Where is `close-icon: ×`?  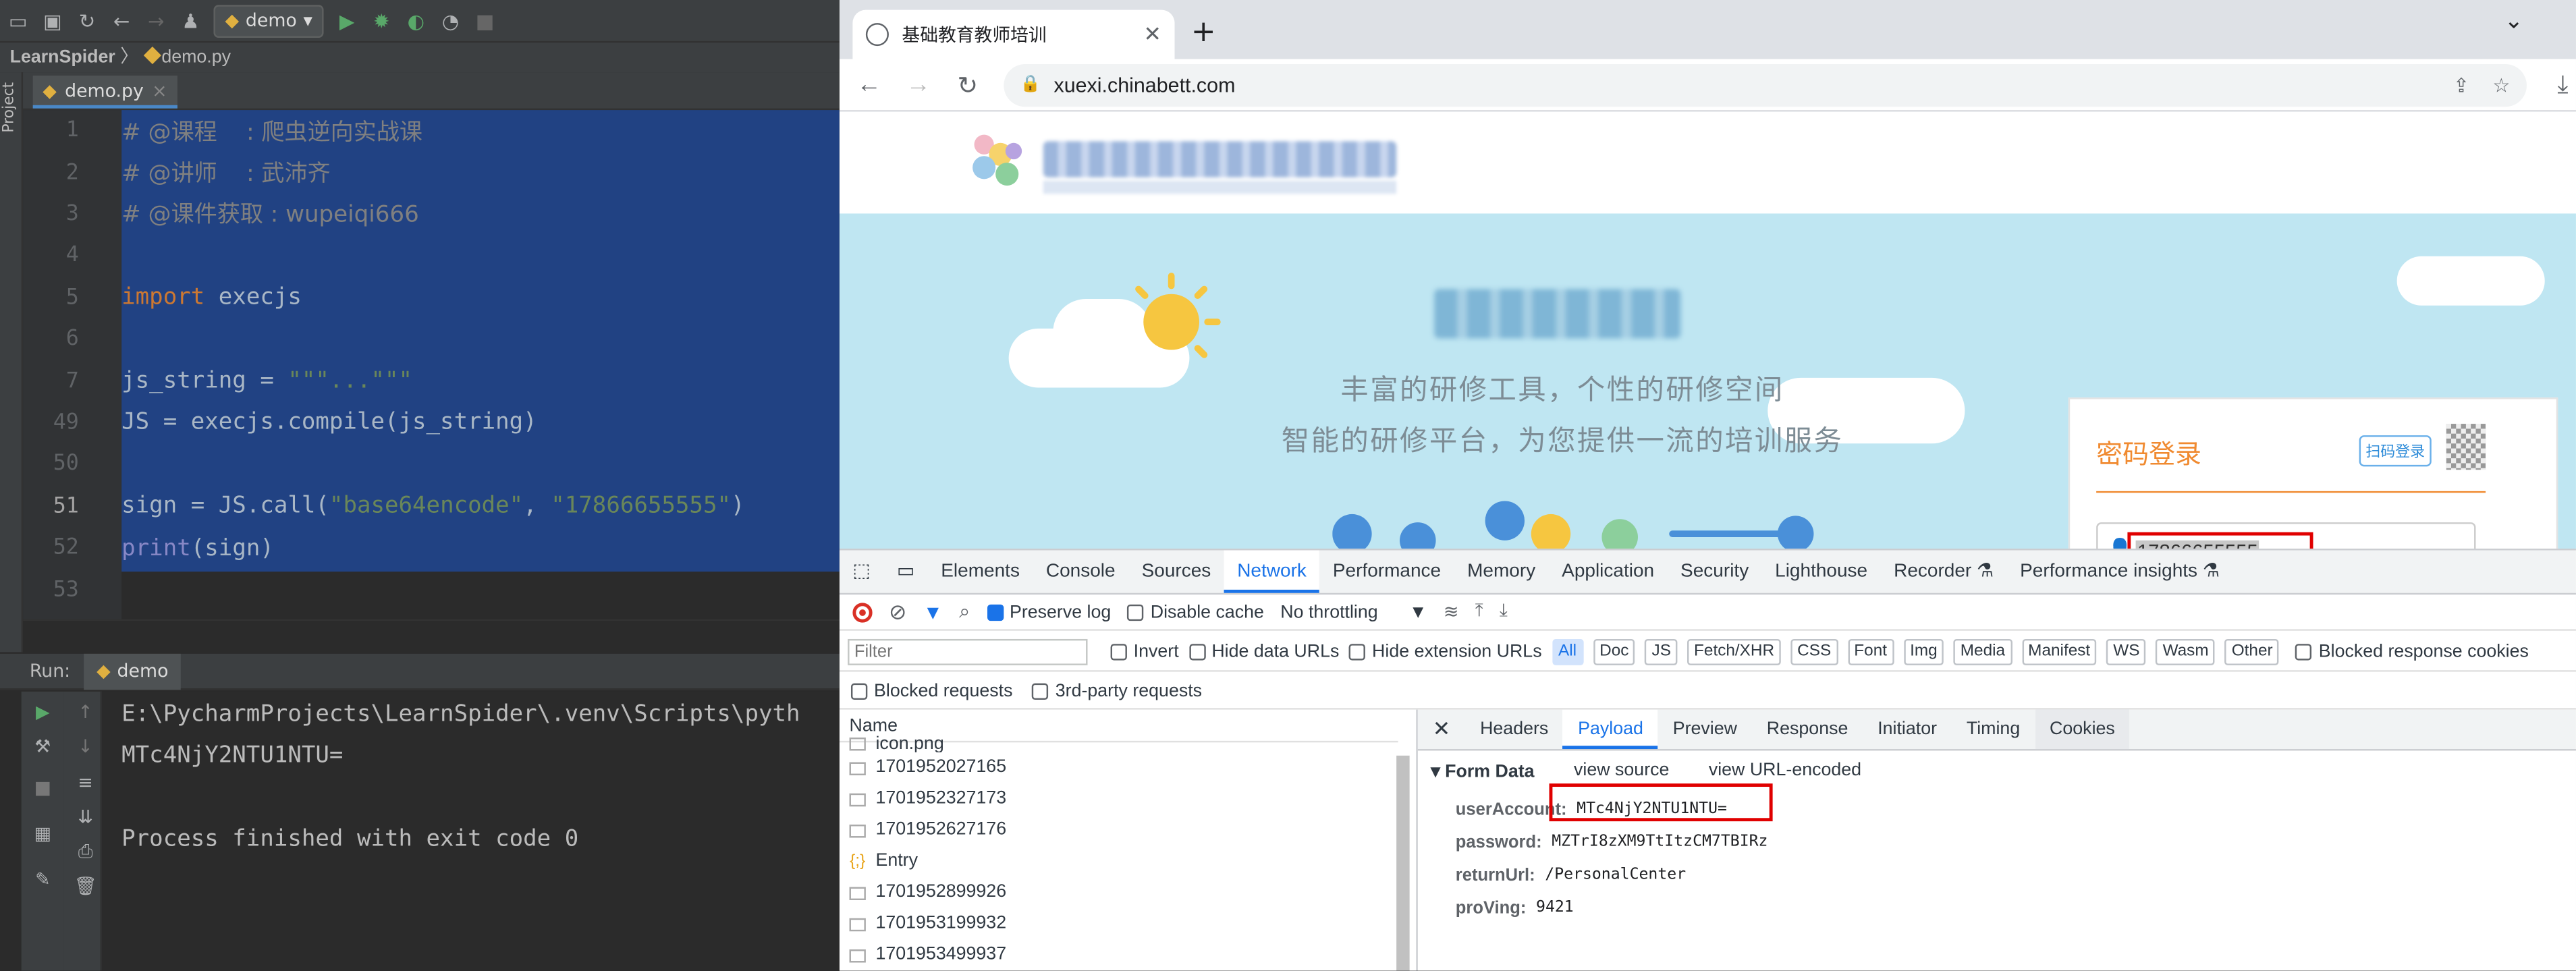
close-icon: × is located at coordinates (159, 90).